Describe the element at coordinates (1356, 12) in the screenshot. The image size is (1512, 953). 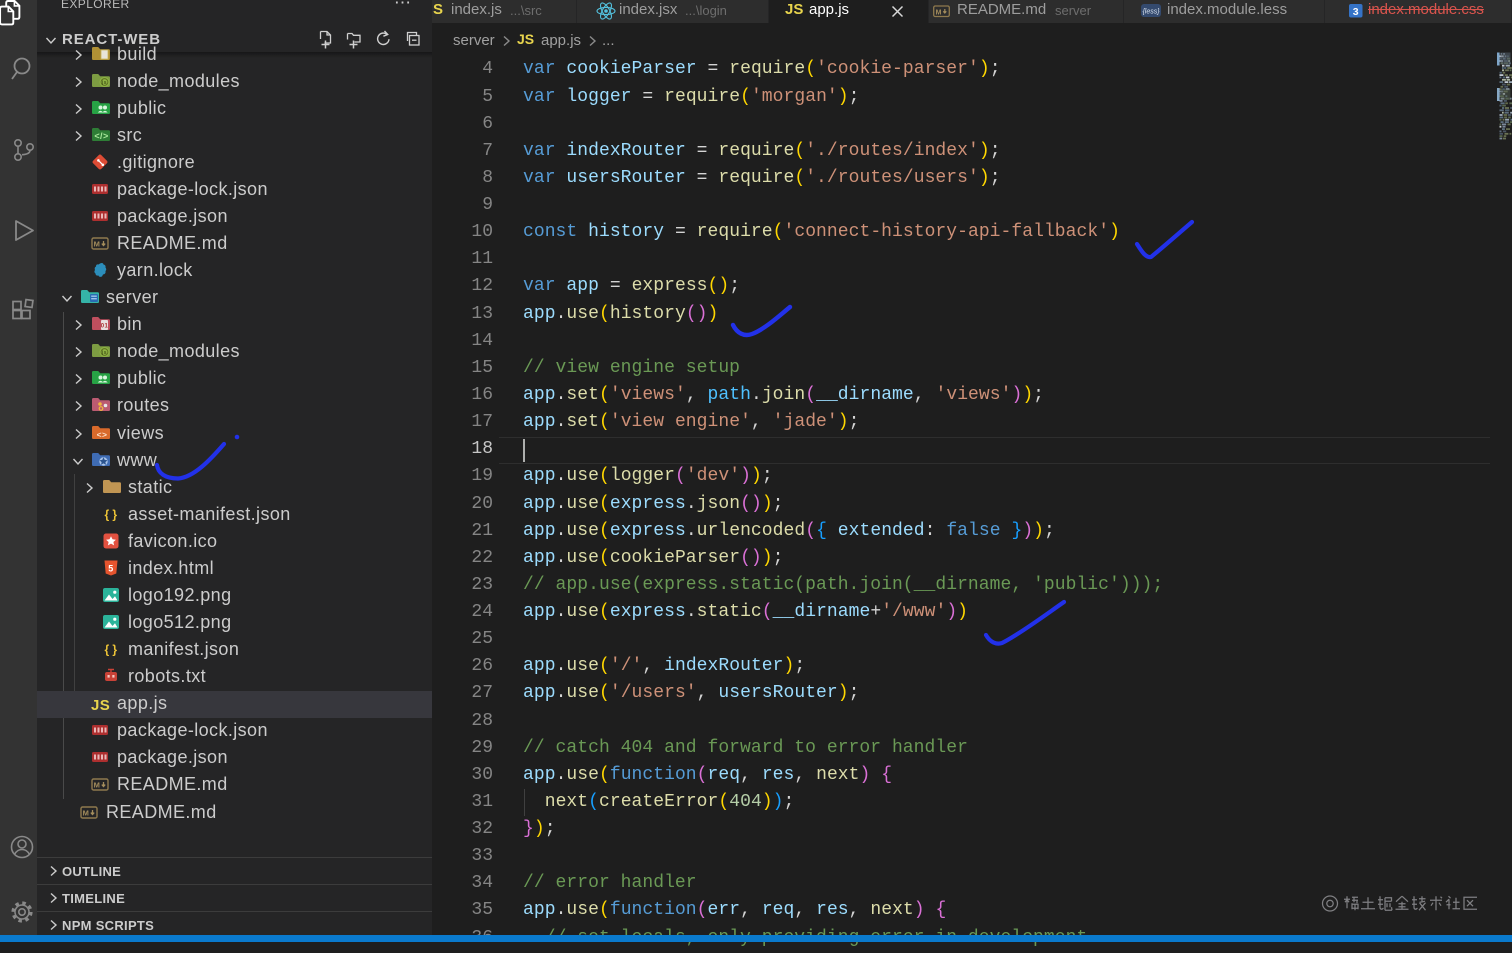
I see `svg-text: 3` at that location.